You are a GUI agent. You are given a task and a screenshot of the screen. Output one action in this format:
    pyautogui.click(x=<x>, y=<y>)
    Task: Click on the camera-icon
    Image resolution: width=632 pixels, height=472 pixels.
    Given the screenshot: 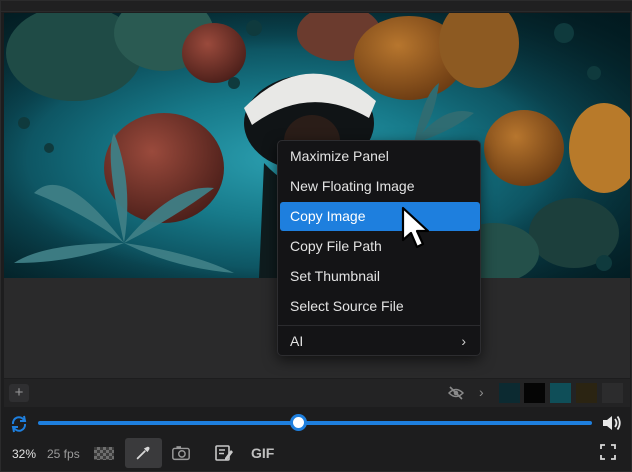 What is the action you would take?
    pyautogui.click(x=181, y=453)
    